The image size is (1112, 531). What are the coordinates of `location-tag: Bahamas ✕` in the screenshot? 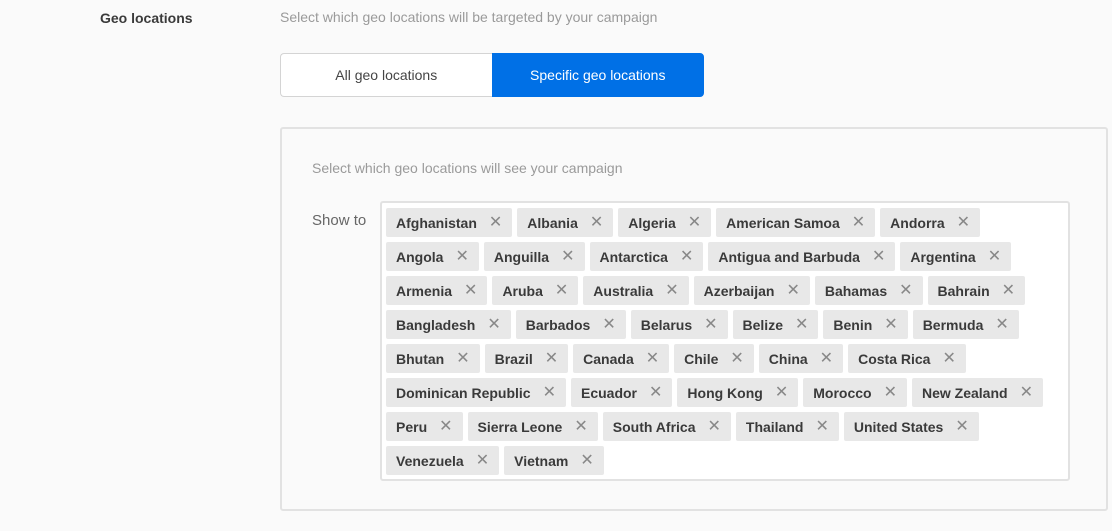 It's located at (868, 290).